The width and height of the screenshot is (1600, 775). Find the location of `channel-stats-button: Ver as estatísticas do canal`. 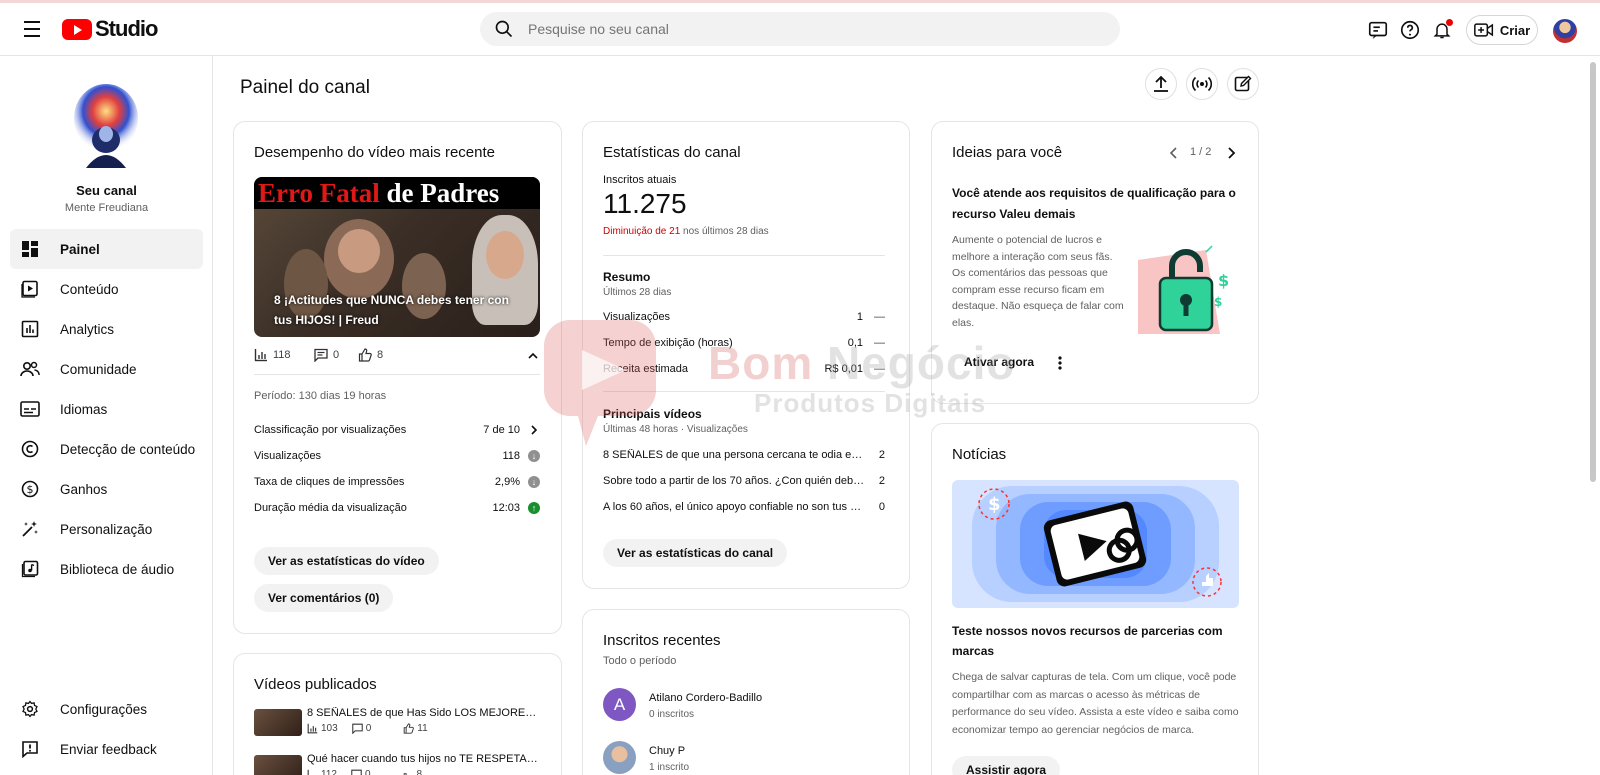

channel-stats-button: Ver as estatísticas do canal is located at coordinates (695, 553).